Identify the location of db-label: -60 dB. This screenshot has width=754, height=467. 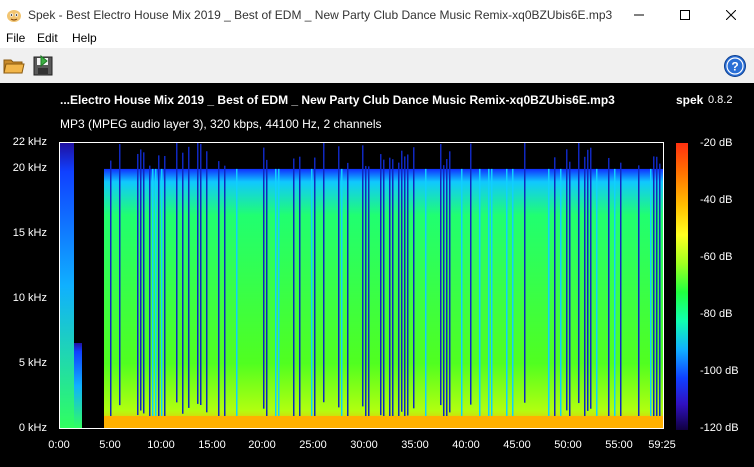
(716, 257).